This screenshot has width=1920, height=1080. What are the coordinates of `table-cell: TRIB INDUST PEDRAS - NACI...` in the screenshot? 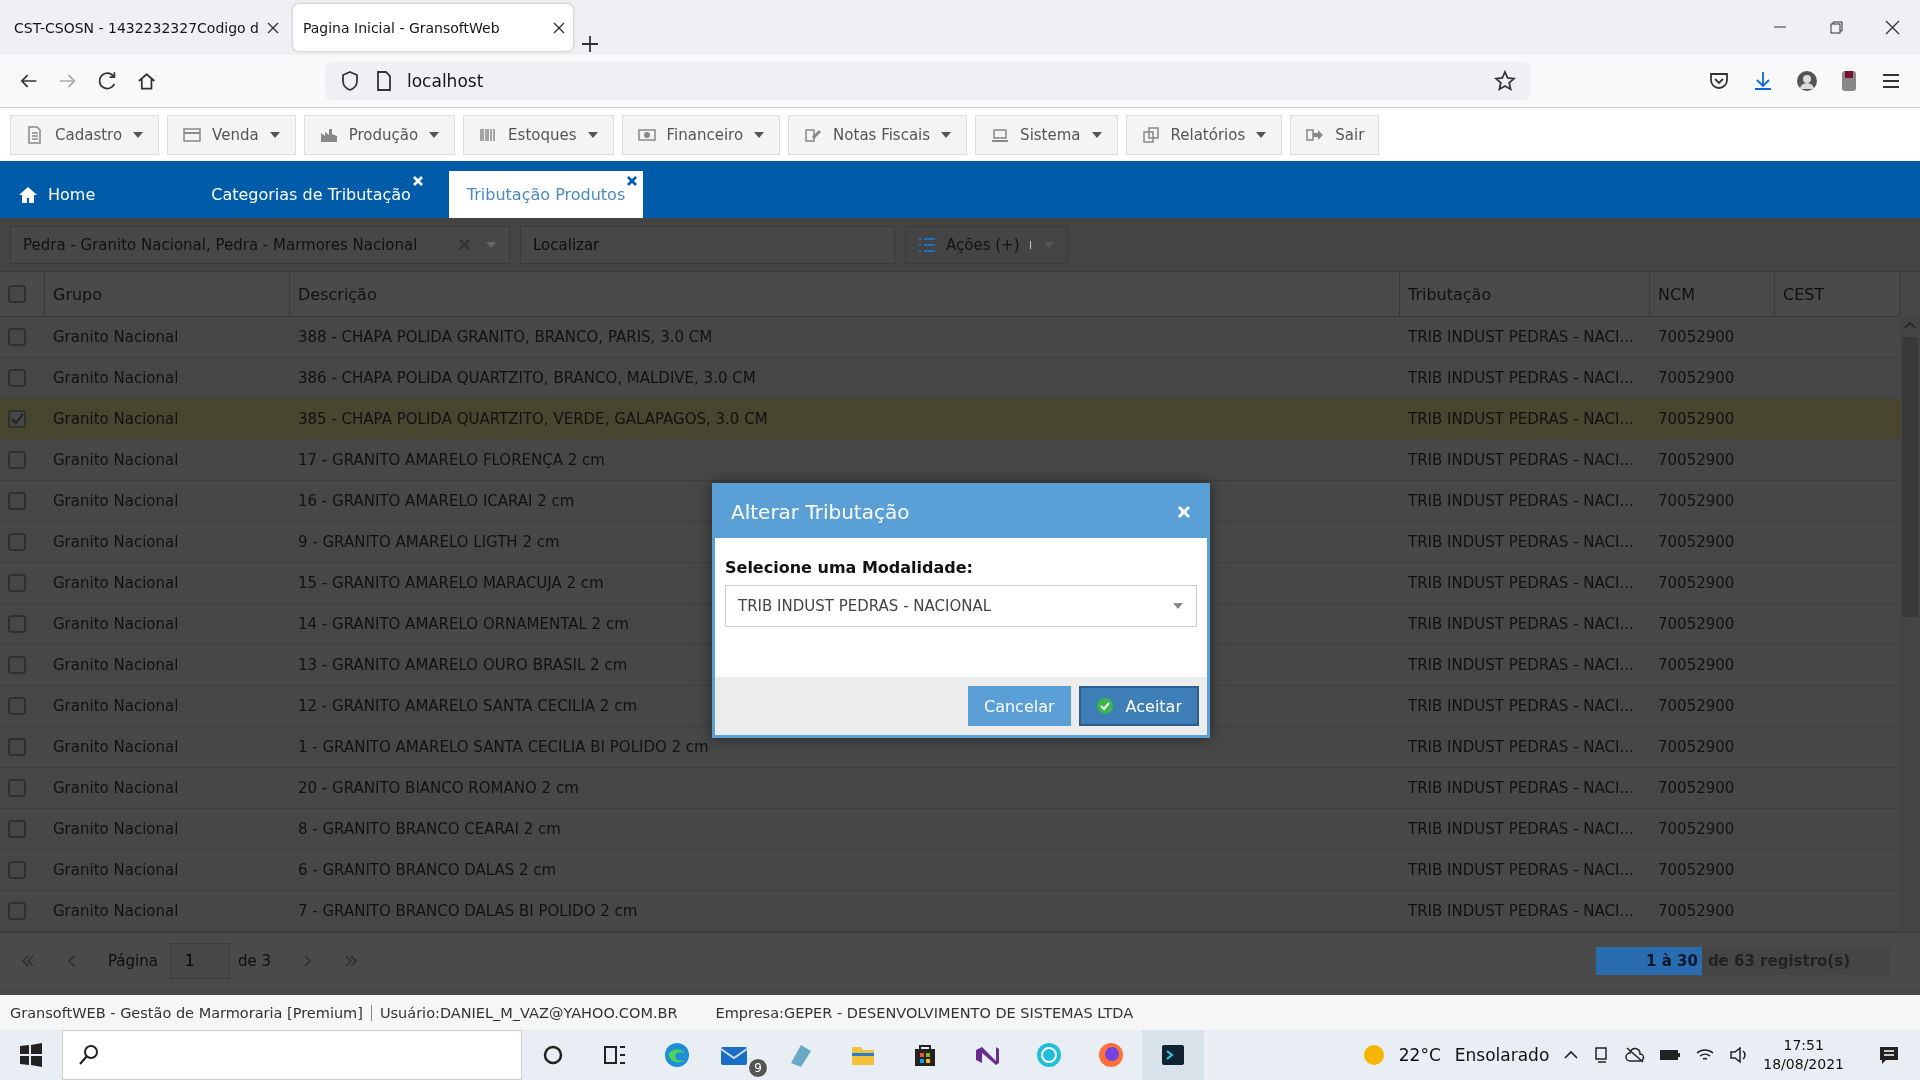 It's located at (1521, 419).